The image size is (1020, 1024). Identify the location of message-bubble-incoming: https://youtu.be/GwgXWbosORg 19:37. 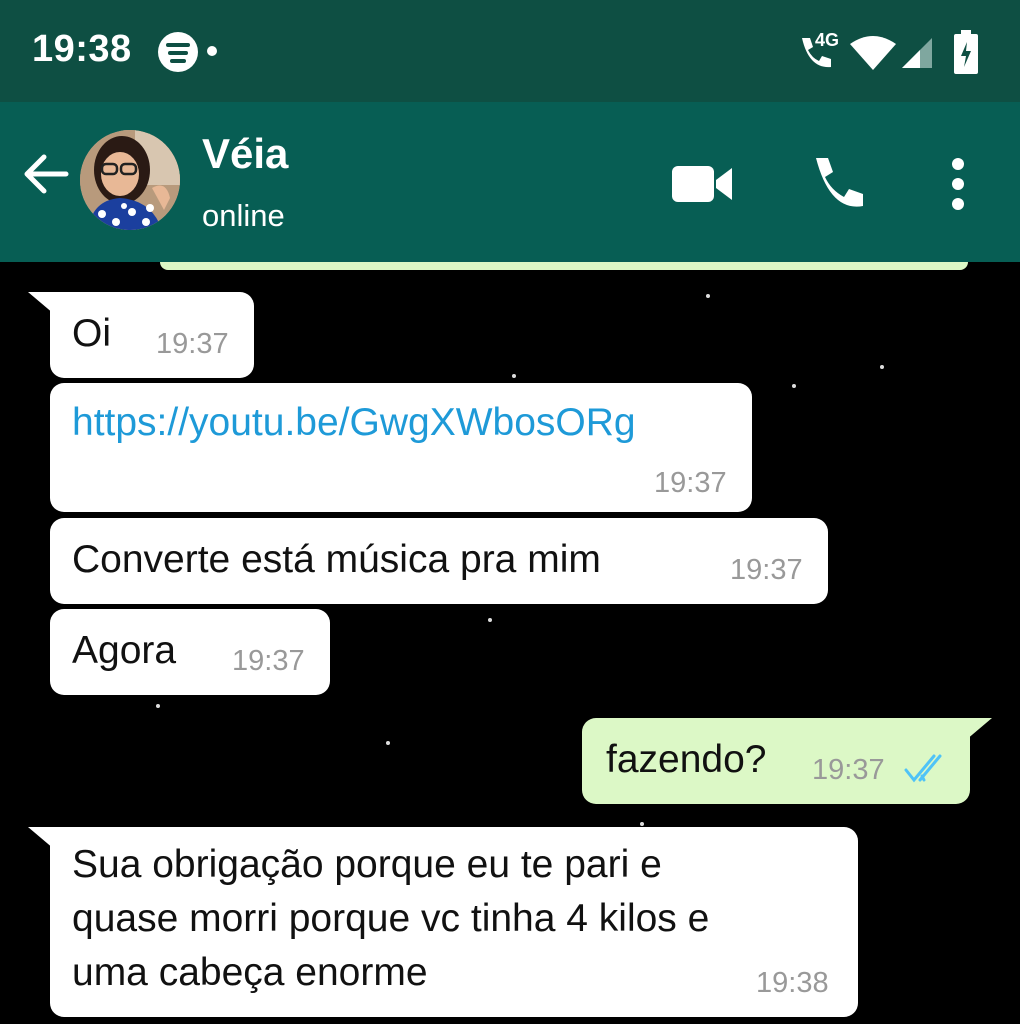
(401, 447).